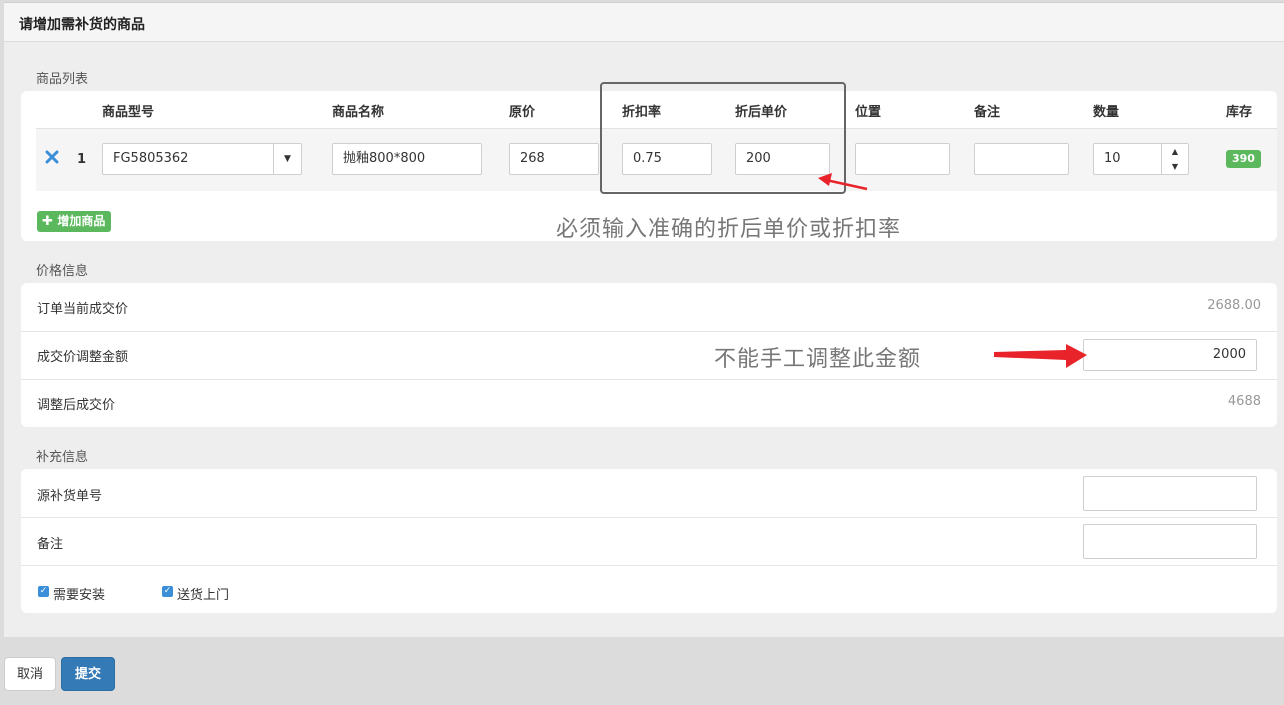 The image size is (1284, 705). I want to click on cancel-button: 取消, so click(30, 674).